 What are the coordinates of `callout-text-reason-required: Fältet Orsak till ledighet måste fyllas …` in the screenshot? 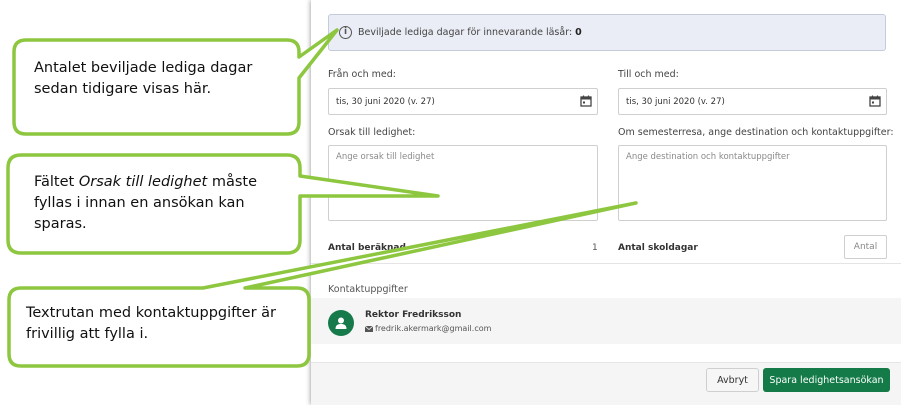 It's located at (163, 203).